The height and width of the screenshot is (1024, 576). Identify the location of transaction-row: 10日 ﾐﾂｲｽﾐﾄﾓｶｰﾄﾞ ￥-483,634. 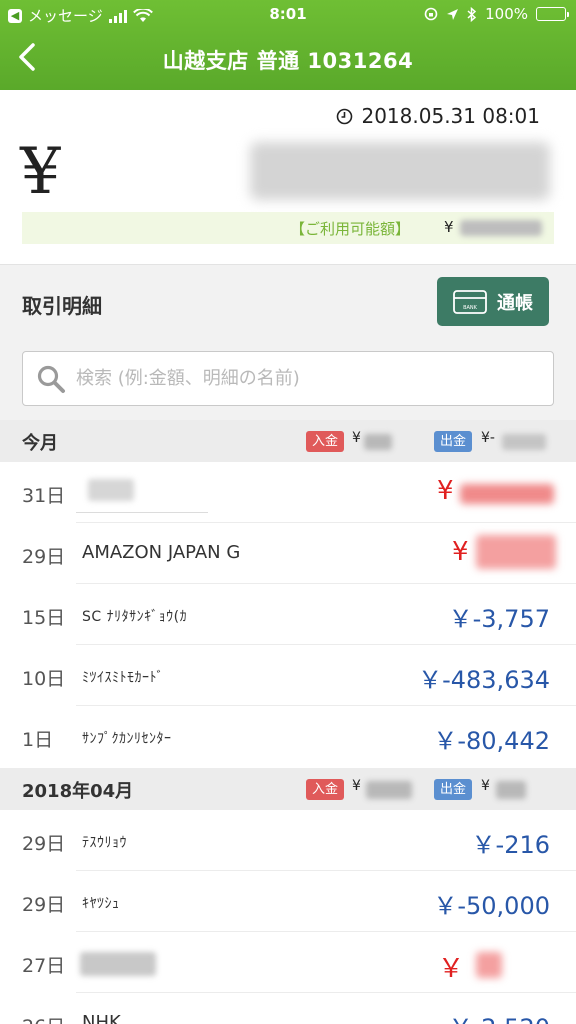
(288, 675).